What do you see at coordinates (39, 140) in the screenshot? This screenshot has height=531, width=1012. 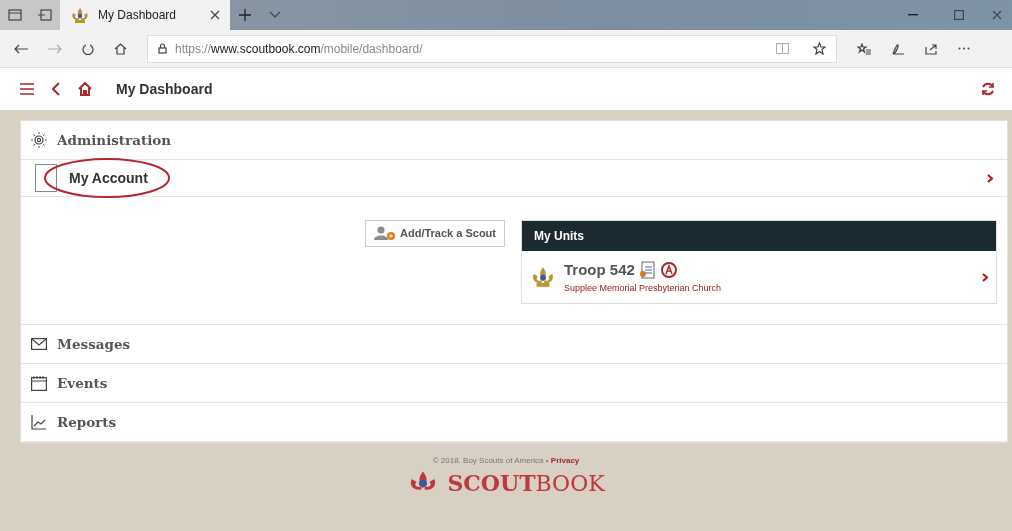 I see `gear-icon` at bounding box center [39, 140].